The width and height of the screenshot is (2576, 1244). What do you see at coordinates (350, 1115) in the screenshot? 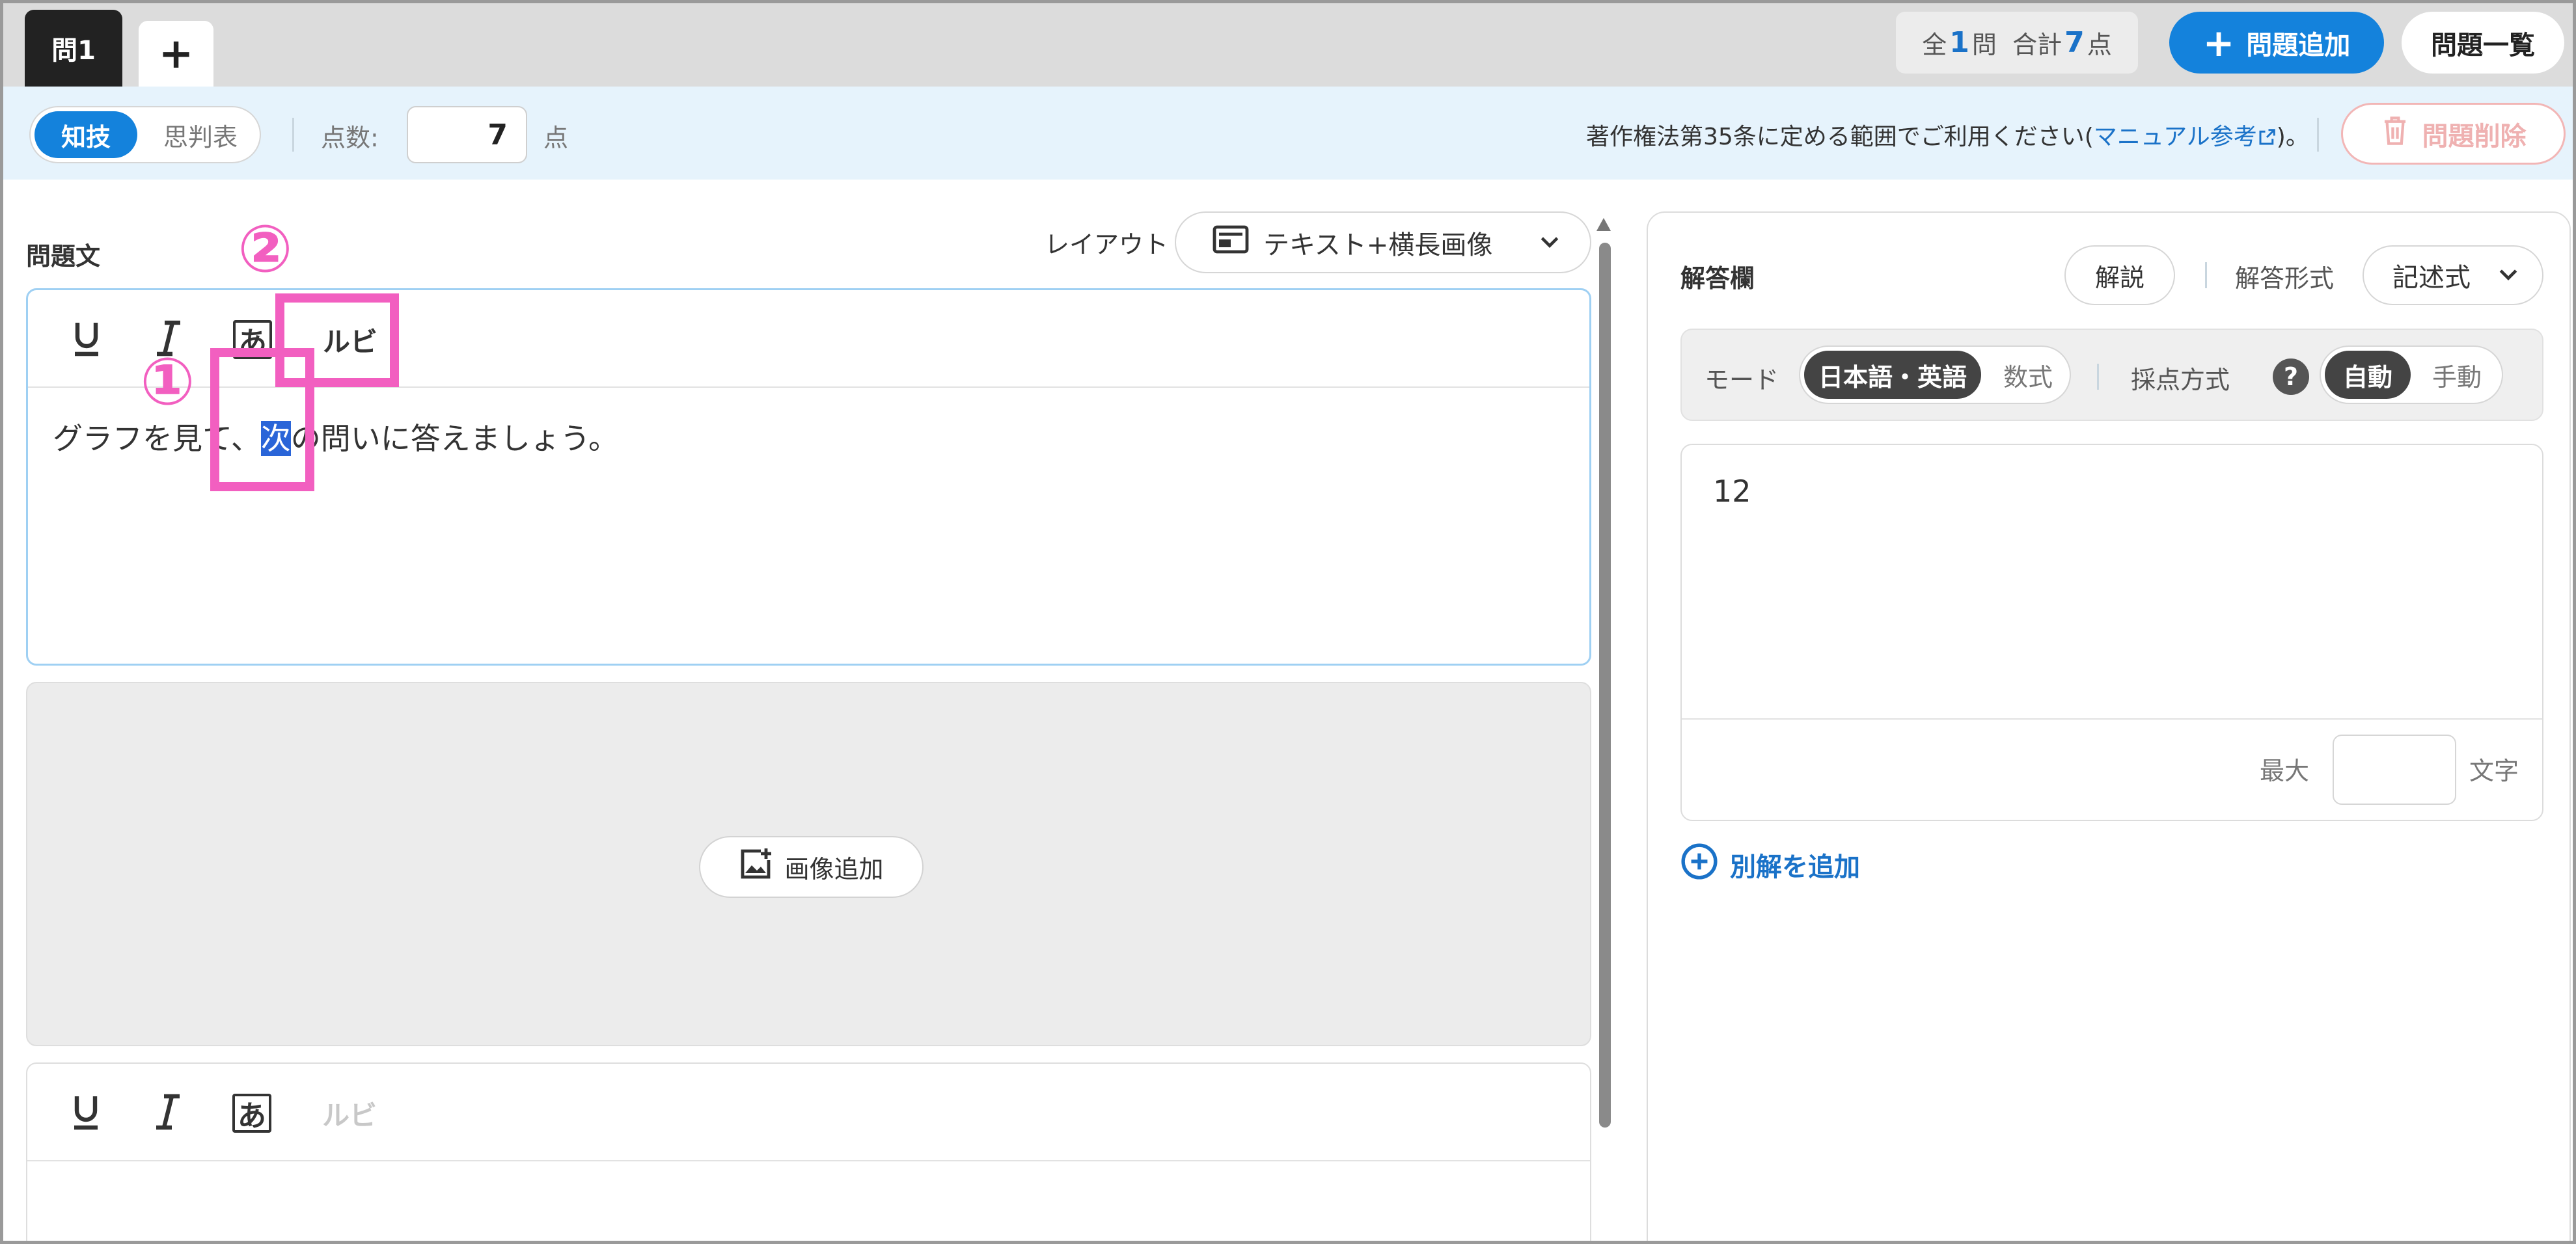
I see `ruby-button-disabled: ルビ` at bounding box center [350, 1115].